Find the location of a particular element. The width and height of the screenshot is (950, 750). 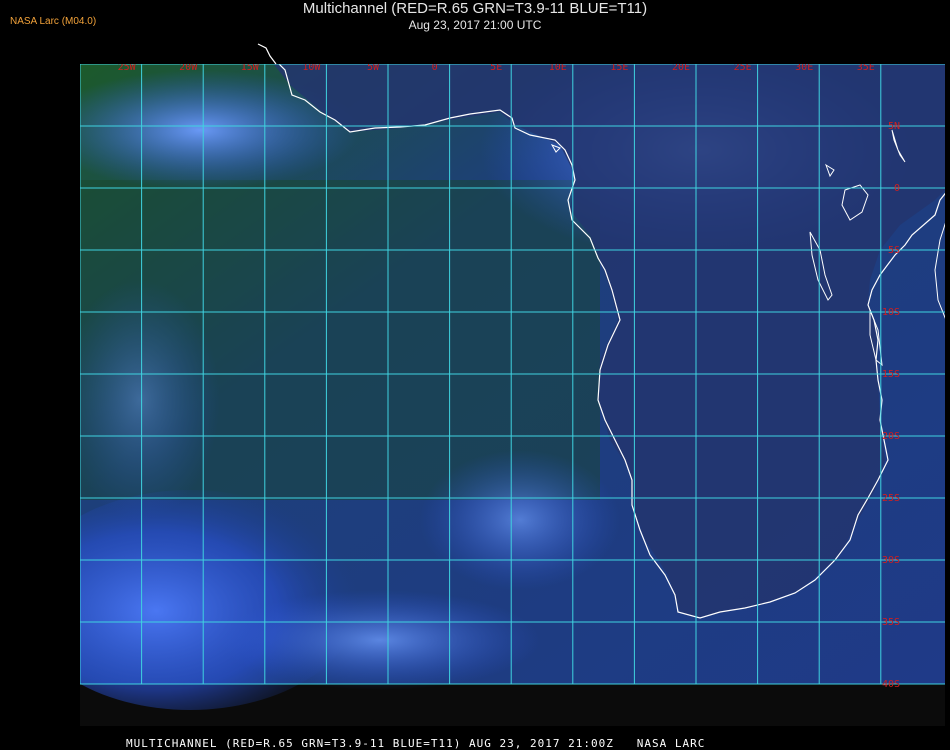

longitude-label: 5E is located at coordinates (496, 67).